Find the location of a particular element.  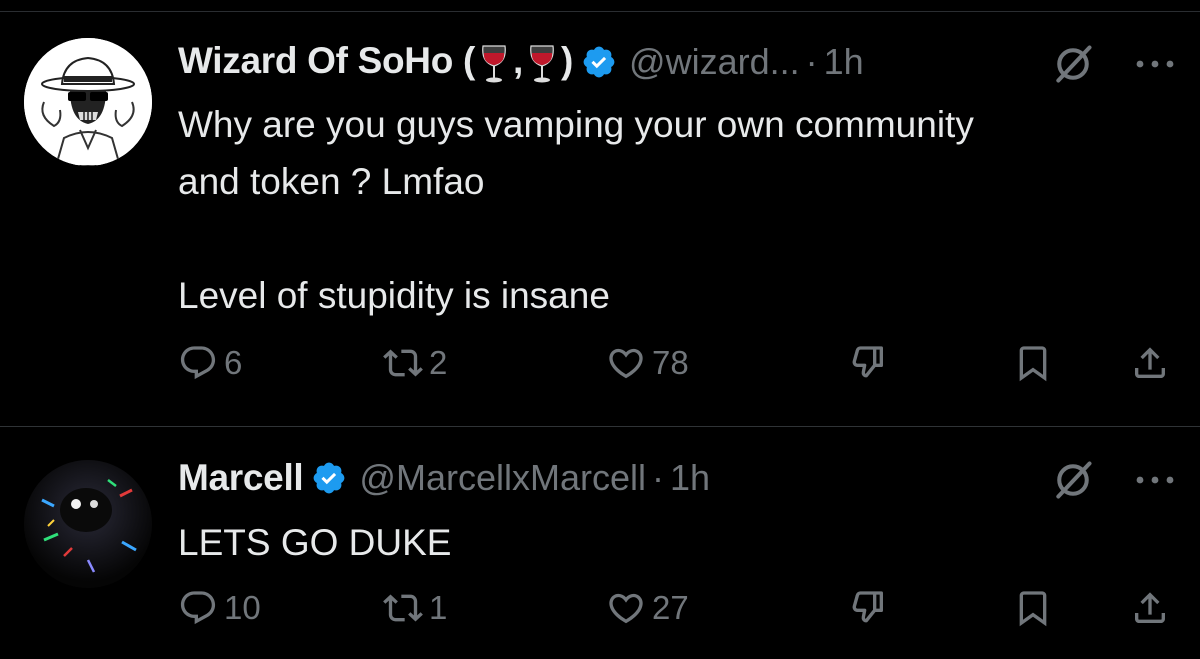

repost-button: 2 is located at coordinates (415, 363).